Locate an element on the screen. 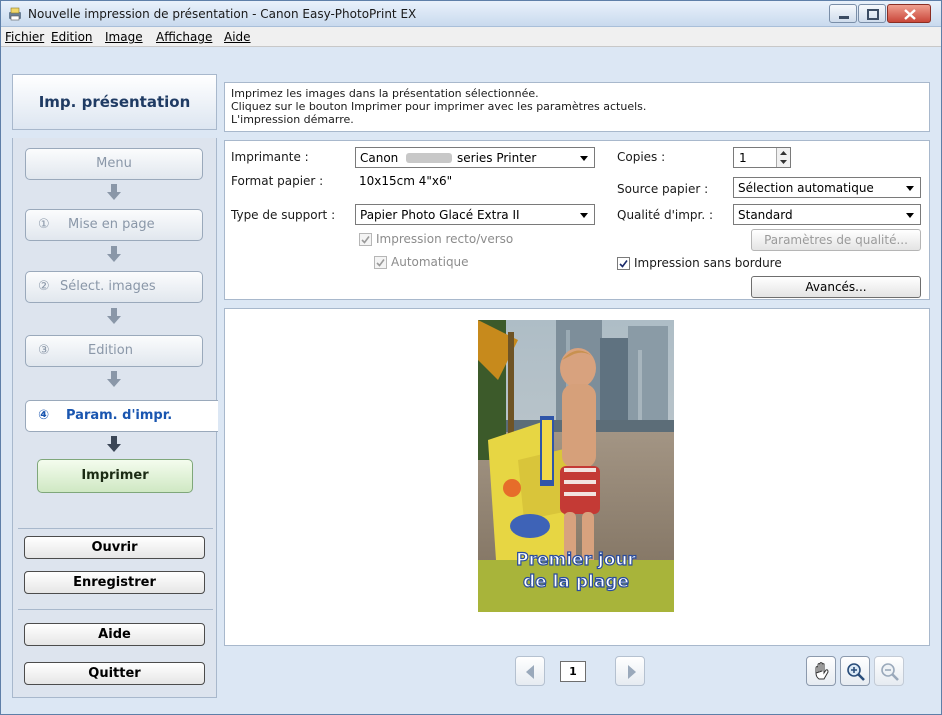 The height and width of the screenshot is (715, 942). auto-duplex-label: Automatique is located at coordinates (430, 262).